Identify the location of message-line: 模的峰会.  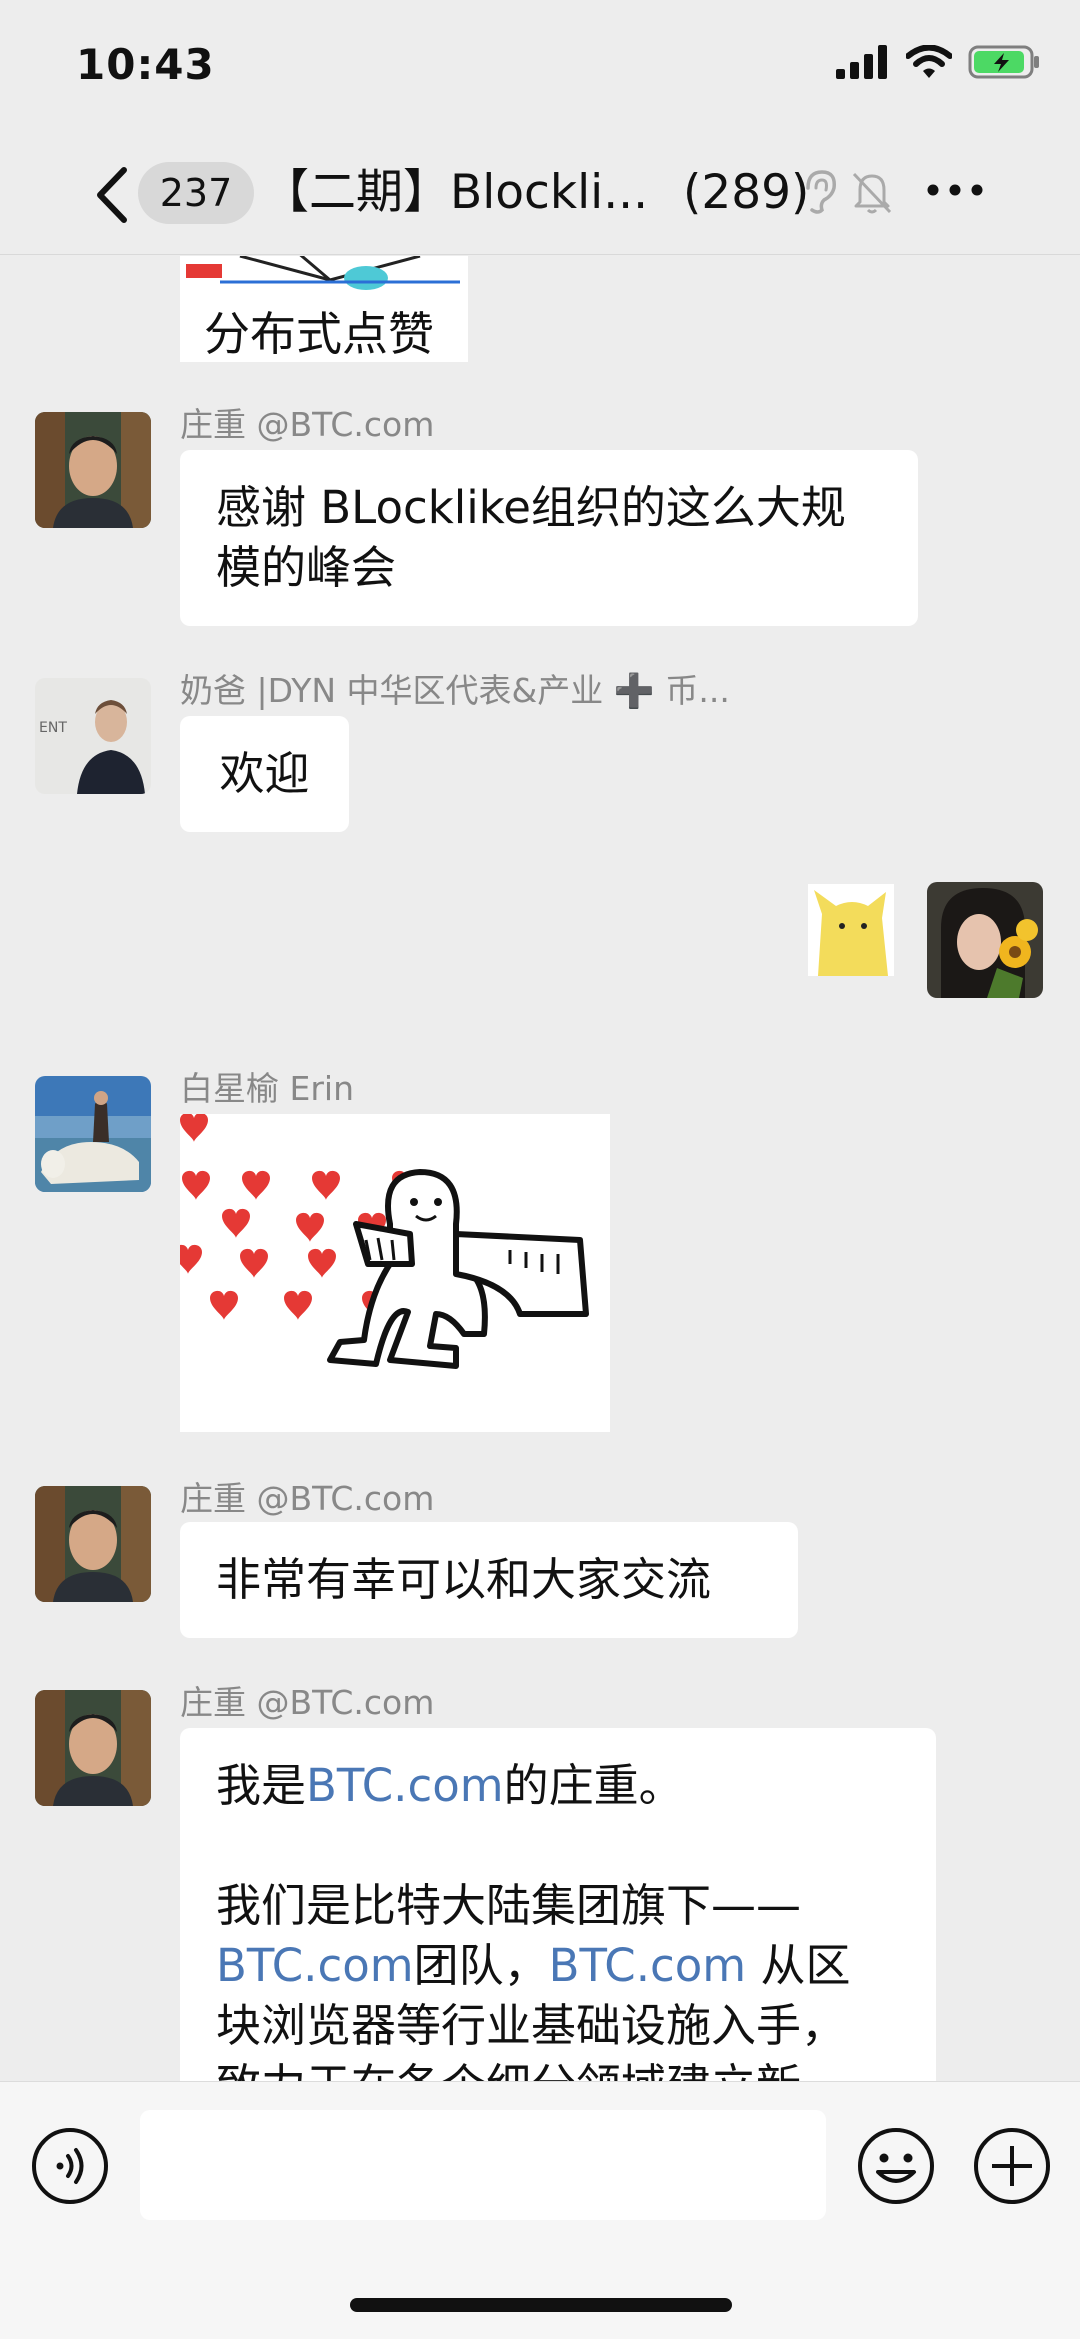
(306, 567).